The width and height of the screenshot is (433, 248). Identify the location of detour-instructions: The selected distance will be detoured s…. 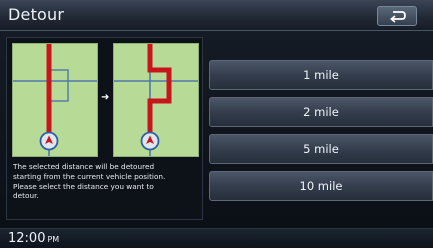
(104, 181).